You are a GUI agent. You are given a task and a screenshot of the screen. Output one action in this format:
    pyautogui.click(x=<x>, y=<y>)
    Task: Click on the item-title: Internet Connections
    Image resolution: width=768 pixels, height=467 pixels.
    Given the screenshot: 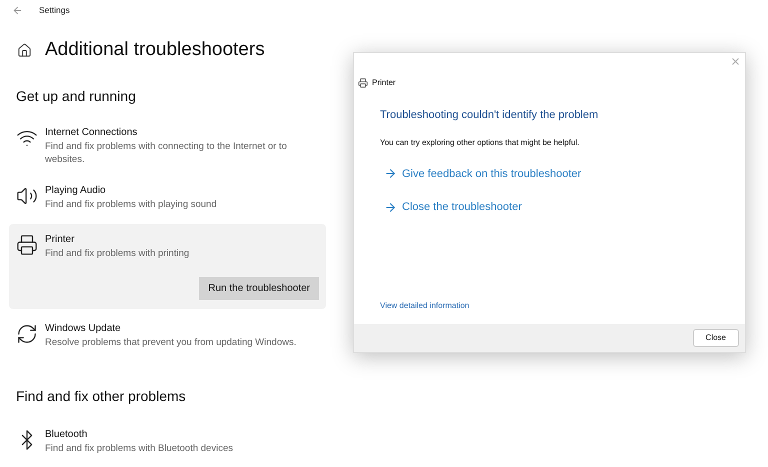 What is the action you would take?
    pyautogui.click(x=91, y=133)
    